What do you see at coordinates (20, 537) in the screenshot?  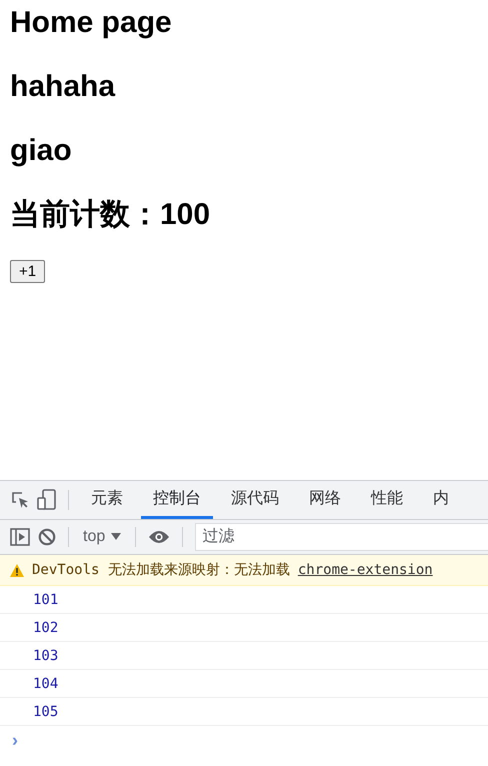 I see `sidebar-icon` at bounding box center [20, 537].